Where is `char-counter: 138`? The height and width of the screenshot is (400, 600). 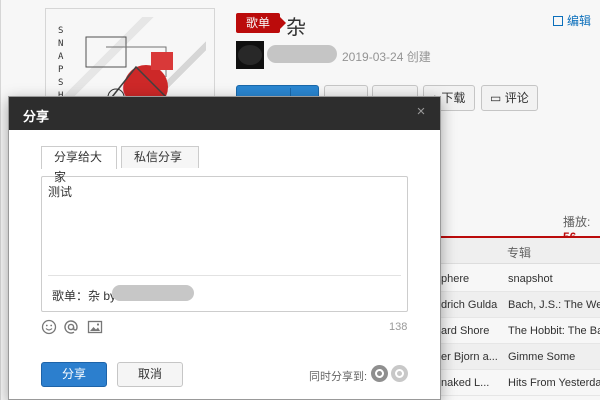
char-counter: 138 is located at coordinates (398, 327).